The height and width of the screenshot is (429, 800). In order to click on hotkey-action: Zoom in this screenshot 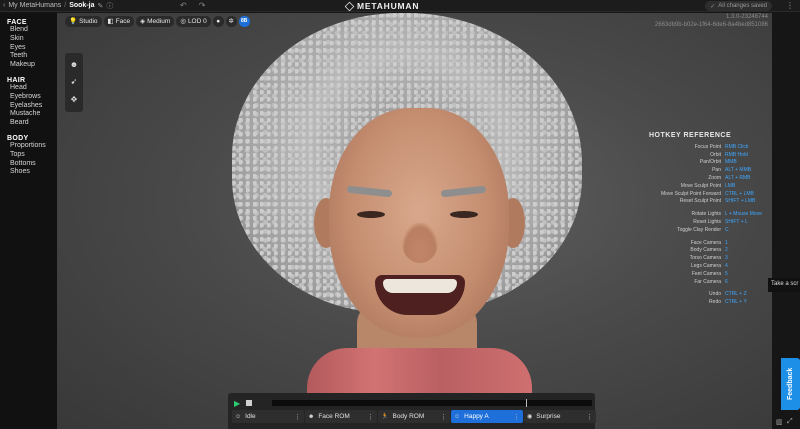, I will do `click(714, 177)`.